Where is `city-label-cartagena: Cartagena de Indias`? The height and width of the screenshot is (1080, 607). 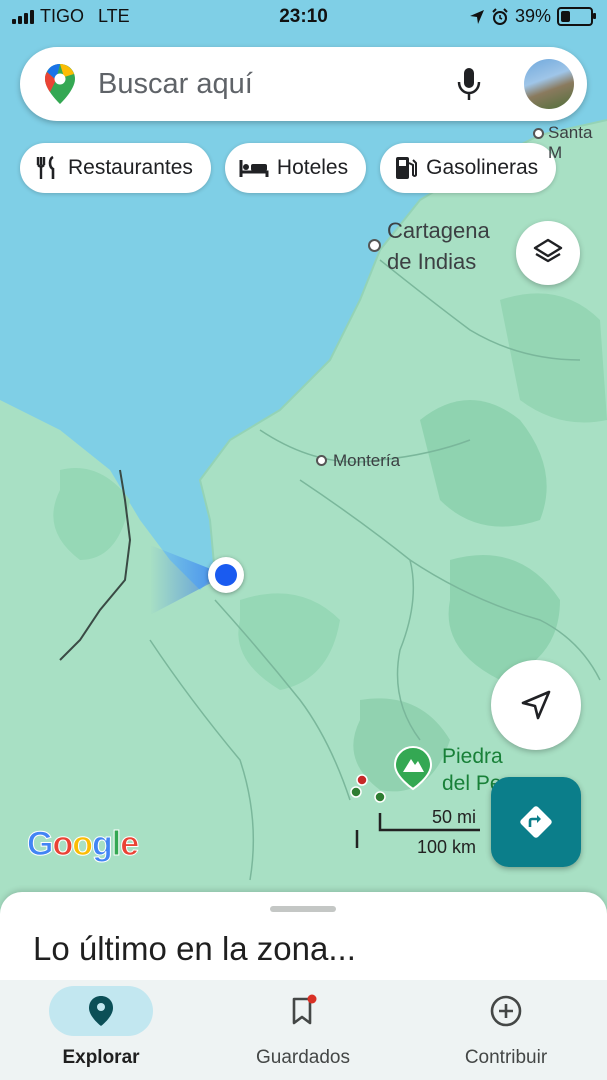
city-label-cartagena: Cartagena de Indias is located at coordinates (452, 246).